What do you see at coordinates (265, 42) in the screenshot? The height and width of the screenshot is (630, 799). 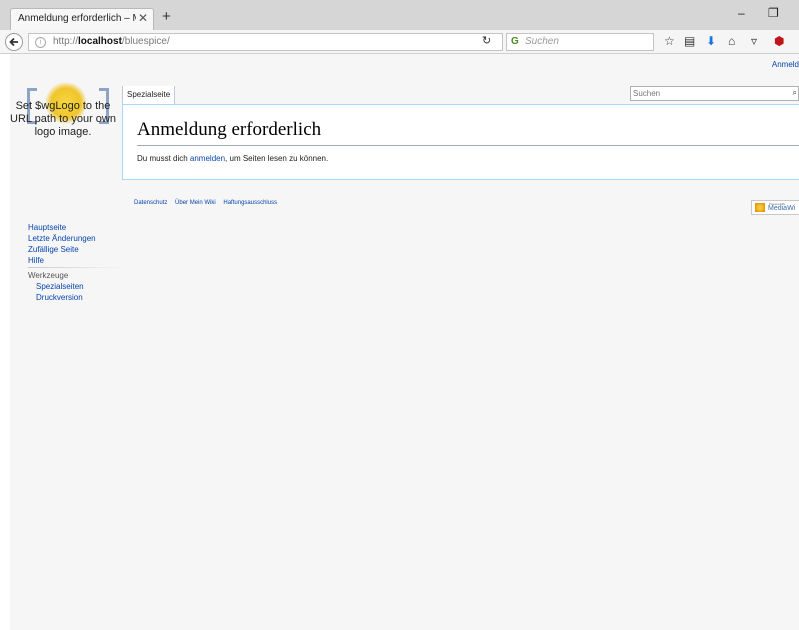 I see `url-bar: i http://localhost/bluespice/` at bounding box center [265, 42].